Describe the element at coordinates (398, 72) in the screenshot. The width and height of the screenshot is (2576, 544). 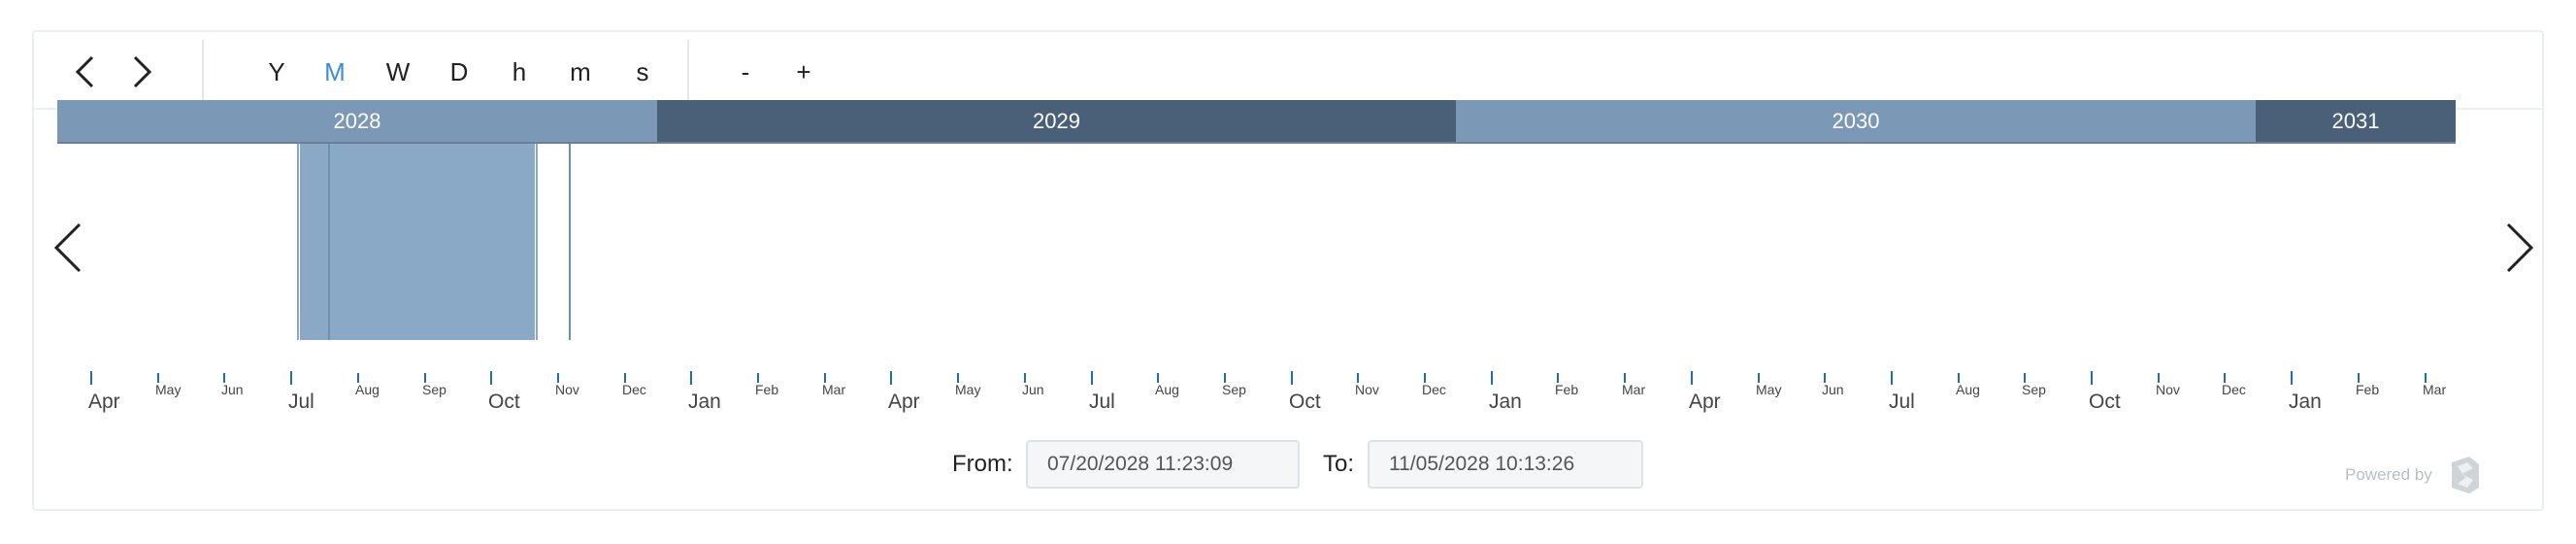
I see `unit-button-W: W` at that location.